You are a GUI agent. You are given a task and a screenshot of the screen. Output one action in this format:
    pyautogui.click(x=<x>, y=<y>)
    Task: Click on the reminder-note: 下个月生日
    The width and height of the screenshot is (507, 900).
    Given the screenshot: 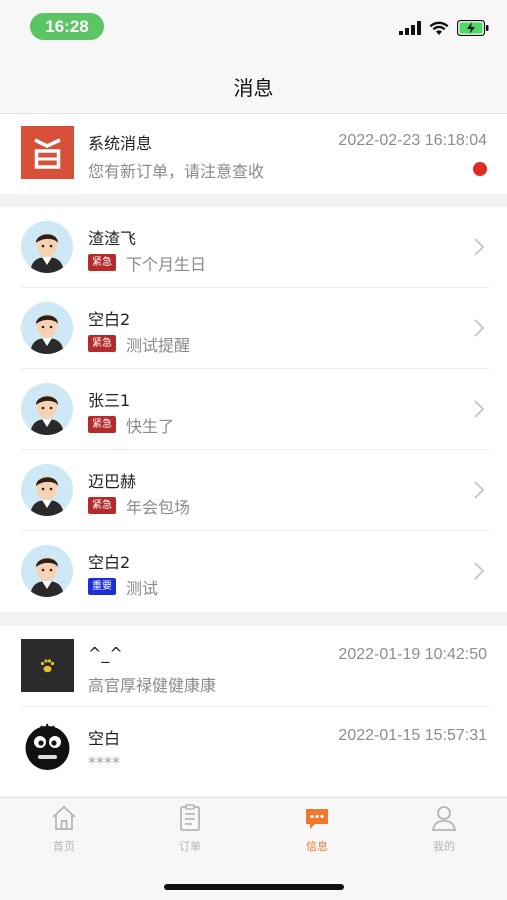 What is the action you would take?
    pyautogui.click(x=166, y=264)
    